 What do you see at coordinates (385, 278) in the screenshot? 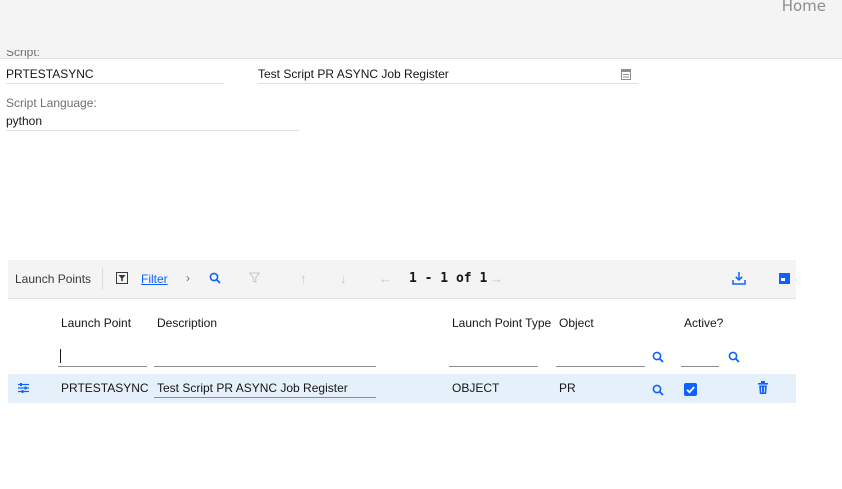
I see `previous-page-icon: ←` at bounding box center [385, 278].